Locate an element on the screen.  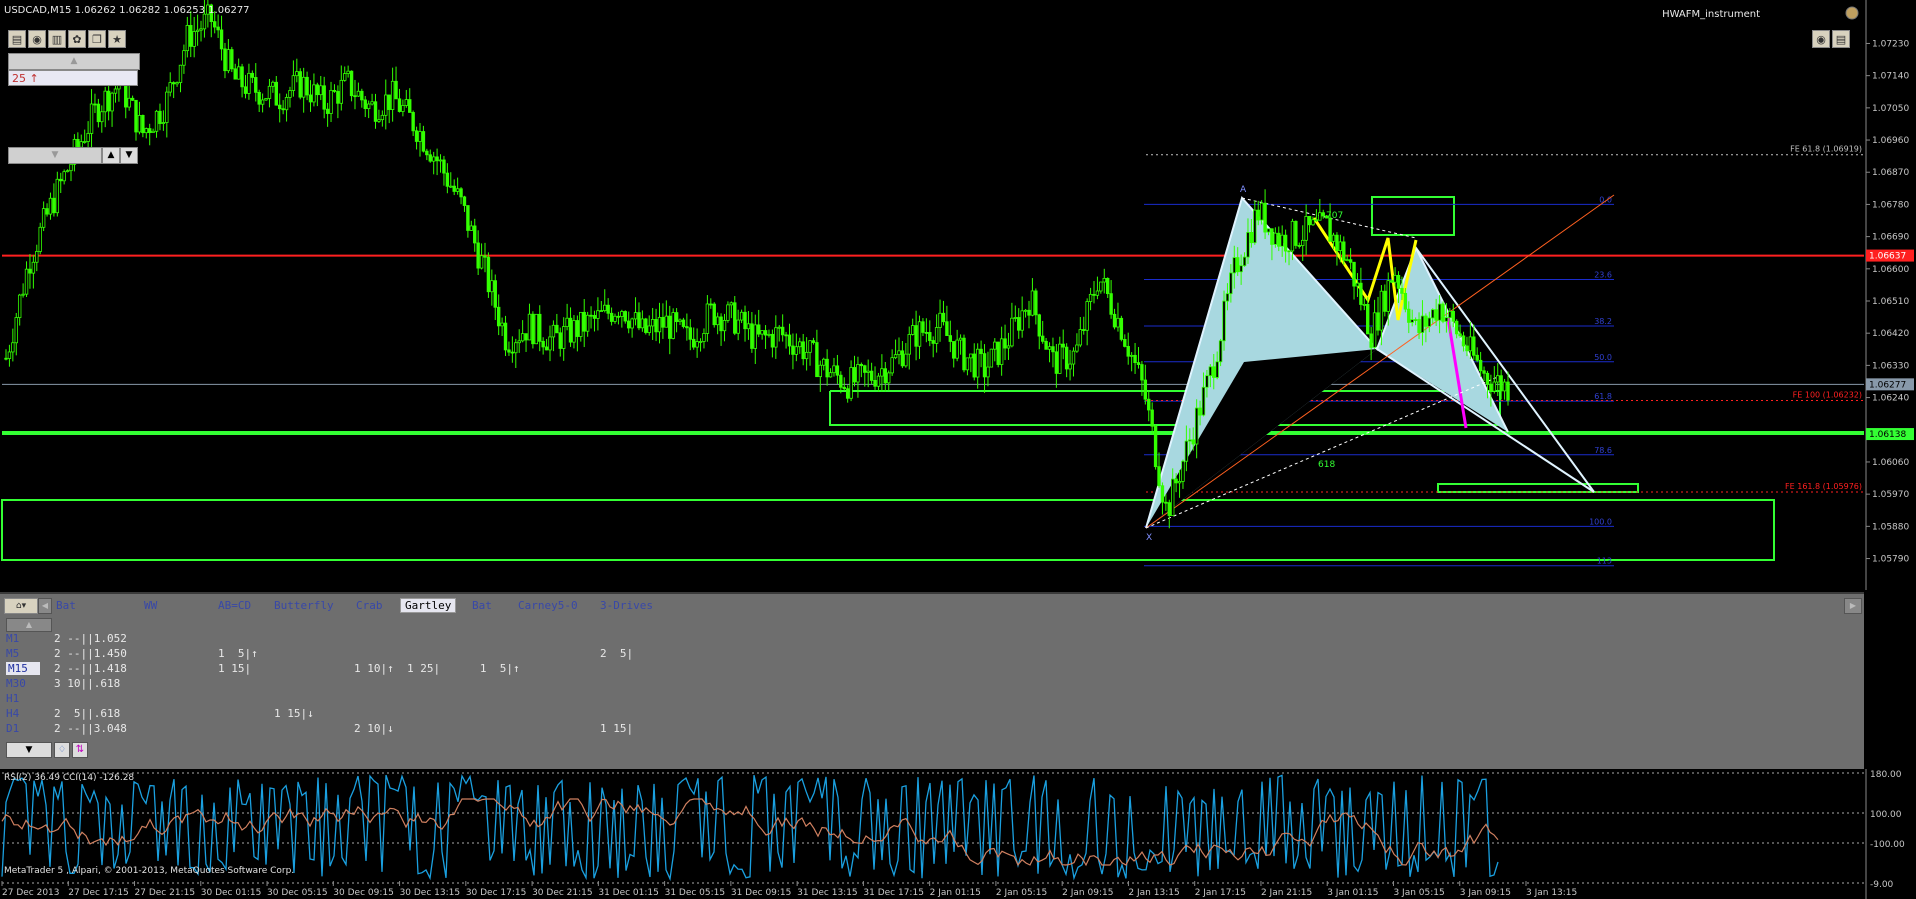
tab-abcd: AB=CD is located at coordinates (234, 605).